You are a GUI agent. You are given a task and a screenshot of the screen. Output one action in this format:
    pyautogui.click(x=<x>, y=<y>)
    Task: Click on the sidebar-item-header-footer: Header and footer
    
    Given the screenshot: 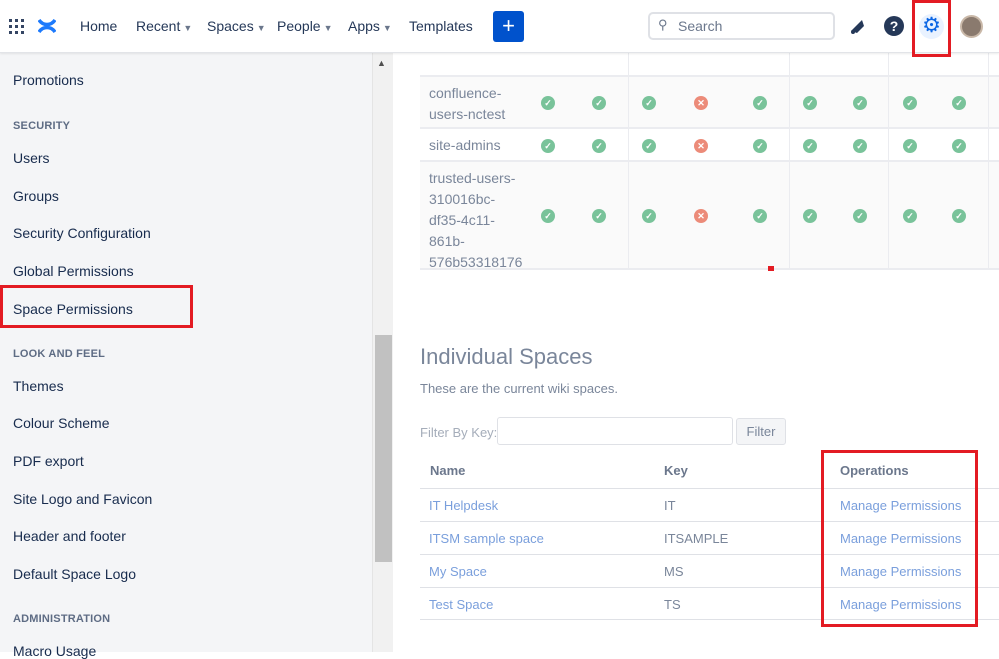 What is the action you would take?
    pyautogui.click(x=69, y=536)
    